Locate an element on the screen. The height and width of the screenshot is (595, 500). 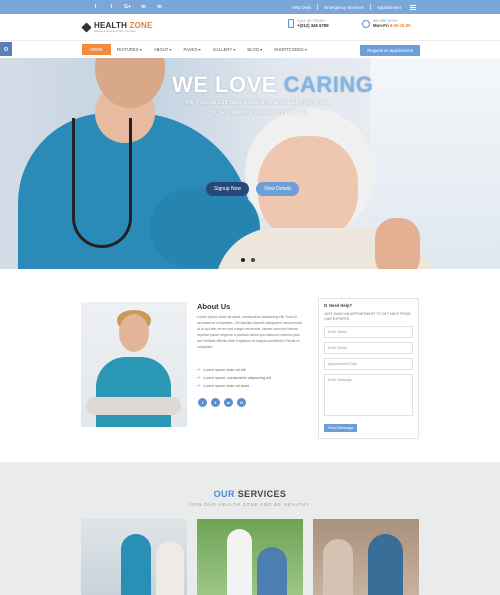
view-details-button: View Details is located at coordinates (277, 189).